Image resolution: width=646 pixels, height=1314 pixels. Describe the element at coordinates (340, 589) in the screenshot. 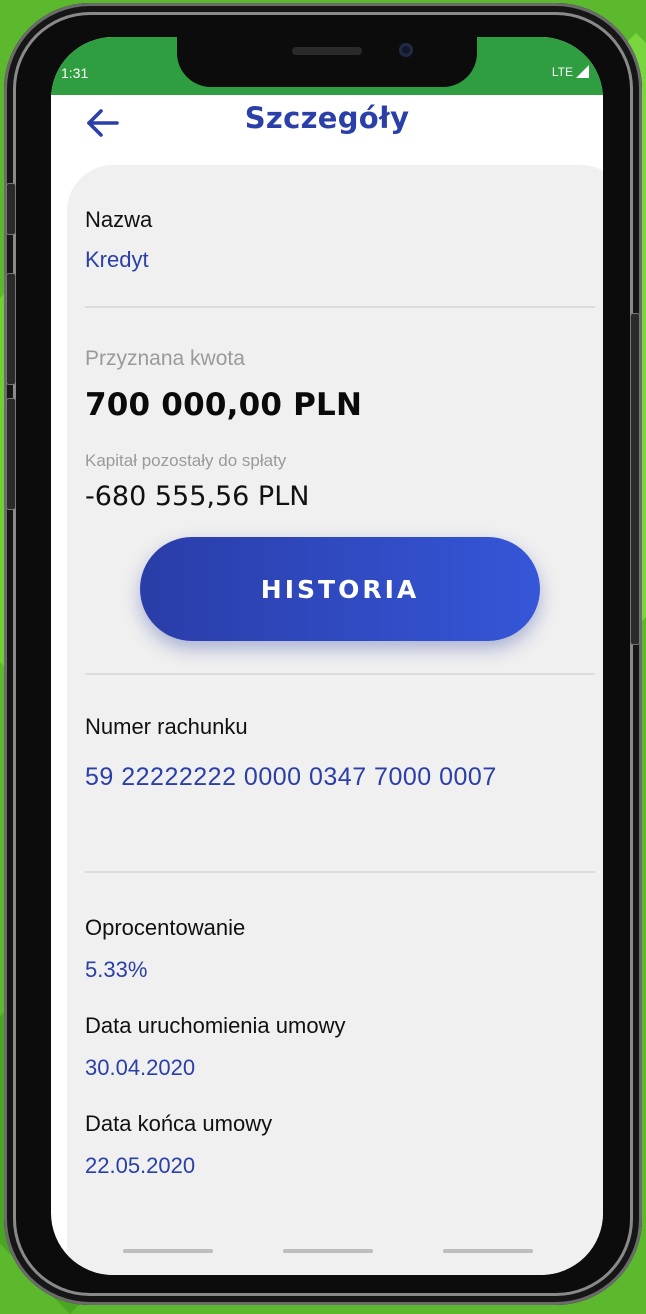

I see `history-button: HISTORIA` at that location.